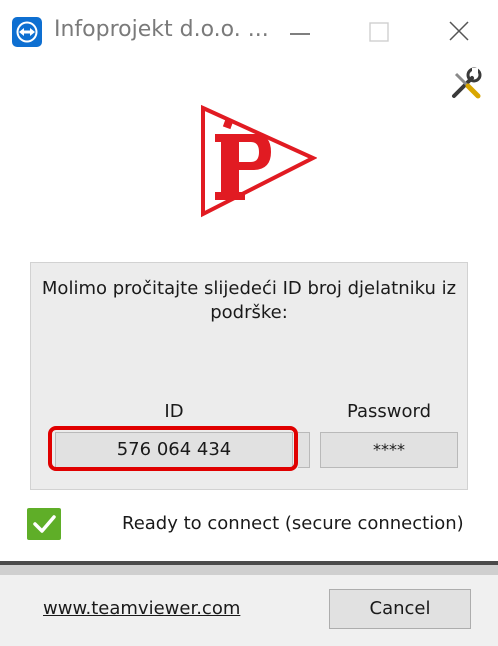 This screenshot has height=646, width=498. What do you see at coordinates (249, 563) in the screenshot?
I see `footer-divider-line` at bounding box center [249, 563].